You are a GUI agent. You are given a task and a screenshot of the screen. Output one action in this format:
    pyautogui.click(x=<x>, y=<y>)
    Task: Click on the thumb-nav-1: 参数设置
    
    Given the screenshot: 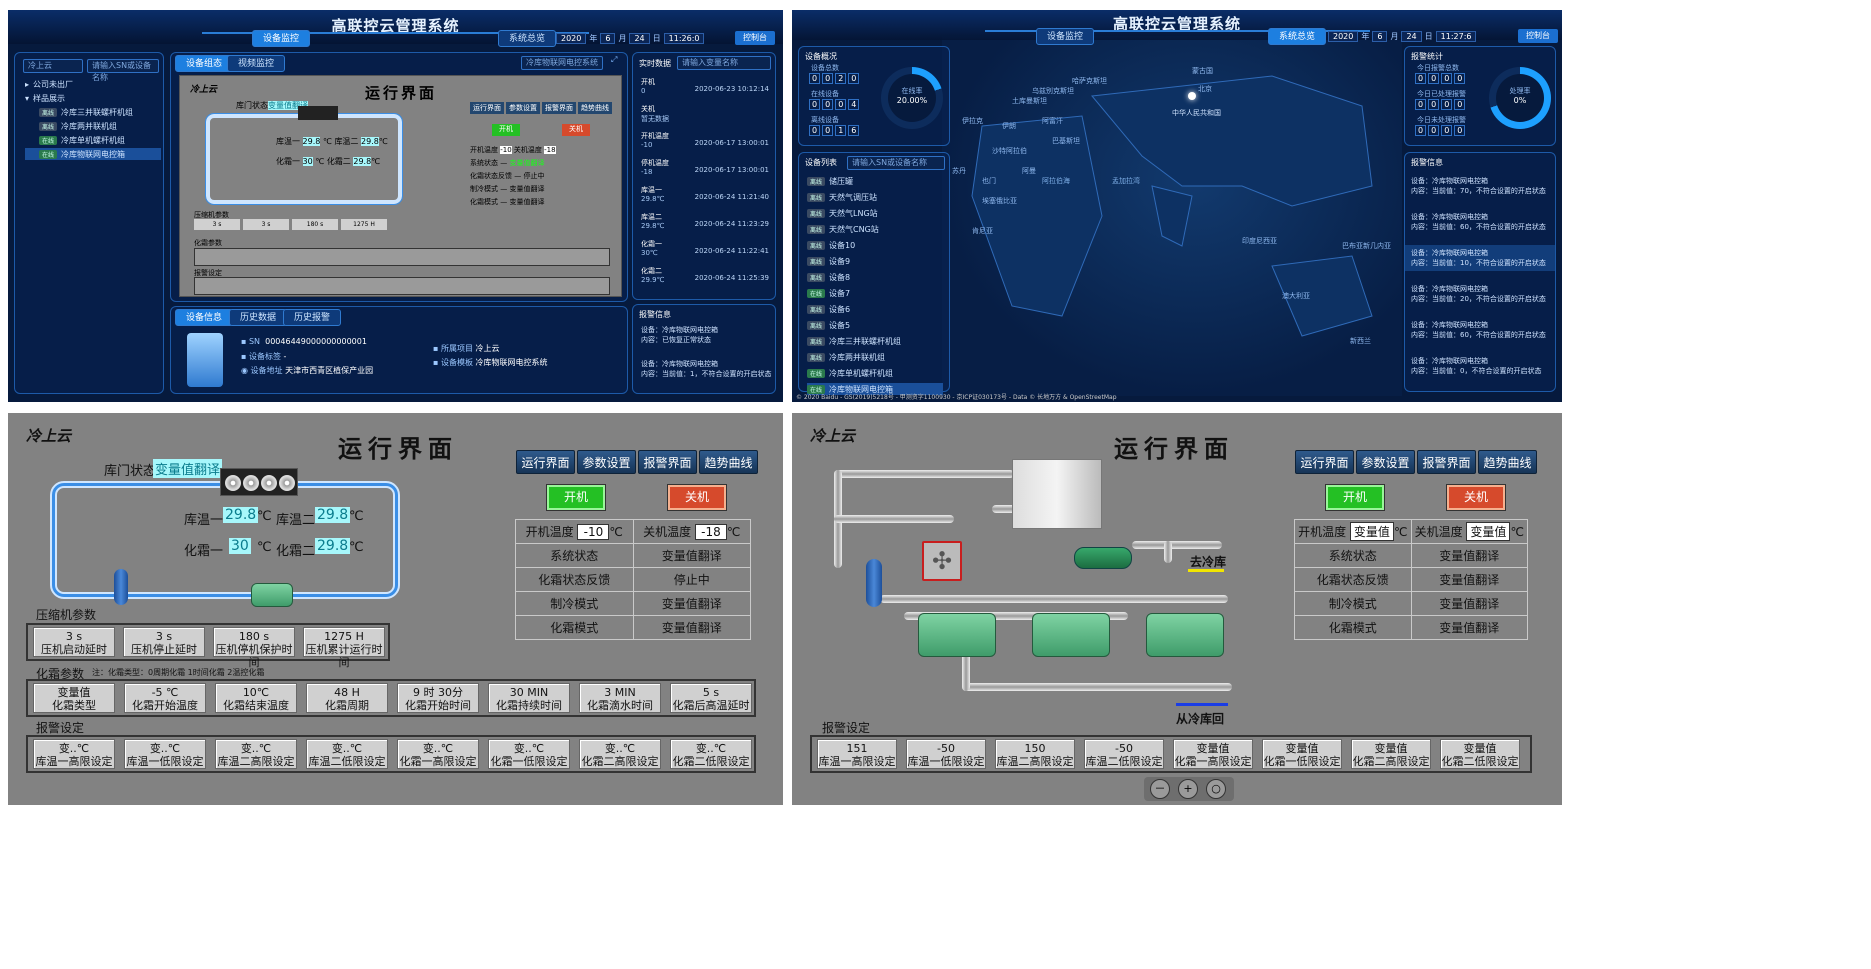 What is the action you would take?
    pyautogui.click(x=523, y=108)
    